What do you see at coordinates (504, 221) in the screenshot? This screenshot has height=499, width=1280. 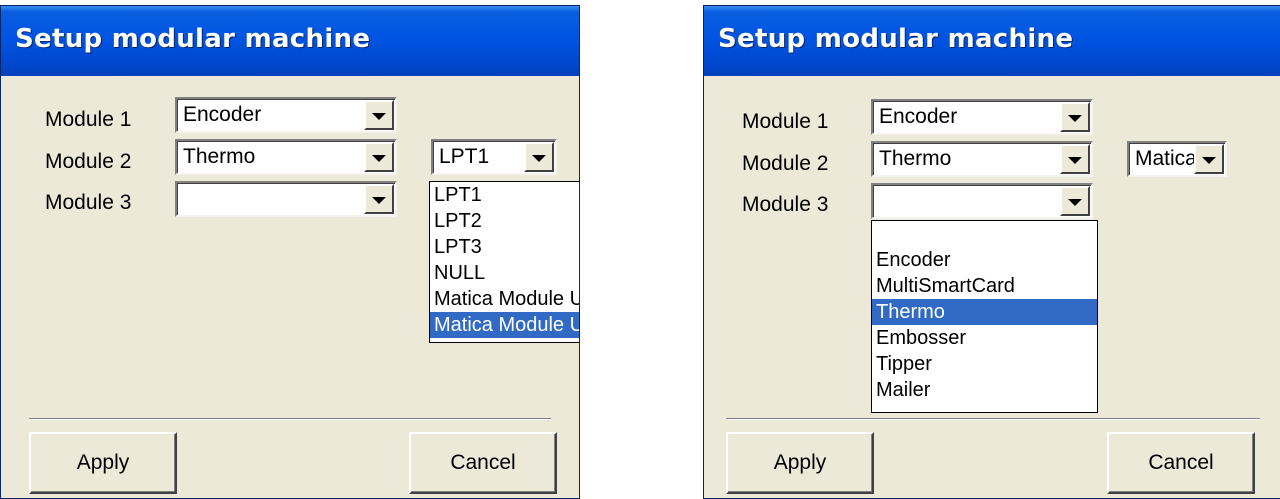 I see `dropdown-option: LPT2` at bounding box center [504, 221].